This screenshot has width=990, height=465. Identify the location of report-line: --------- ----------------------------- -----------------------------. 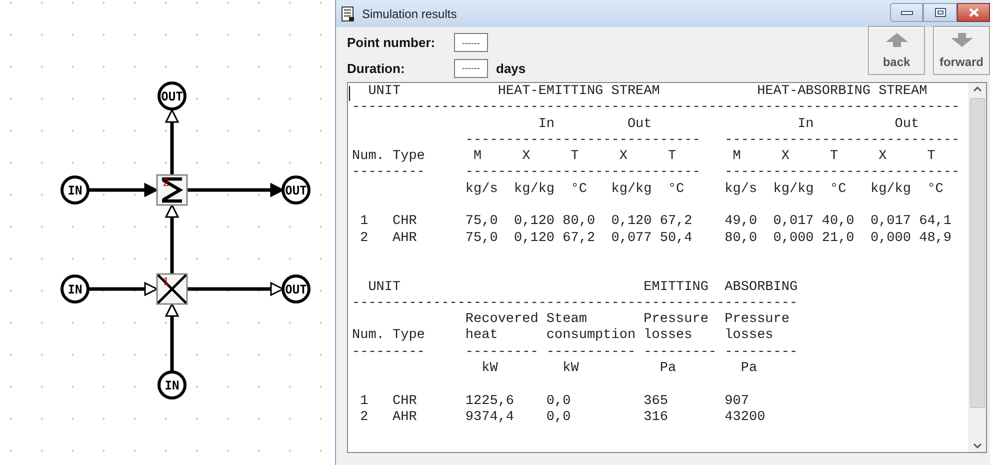
(656, 172).